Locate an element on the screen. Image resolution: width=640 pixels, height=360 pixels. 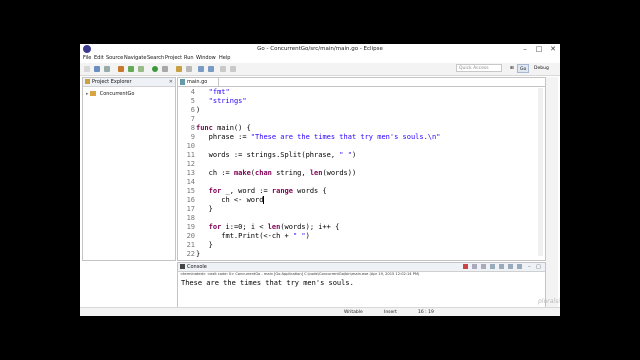
status-writable: Writable is located at coordinates (353, 312).